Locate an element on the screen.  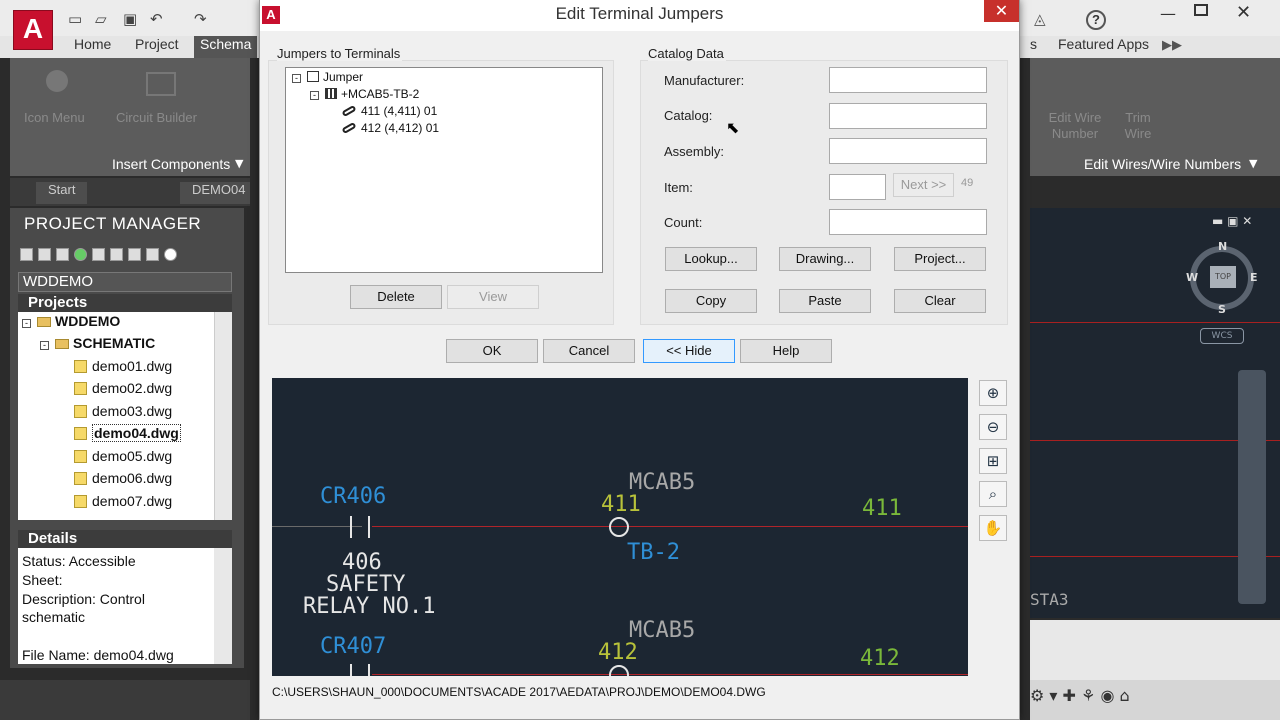
plot-icon is located at coordinates (134, 254).